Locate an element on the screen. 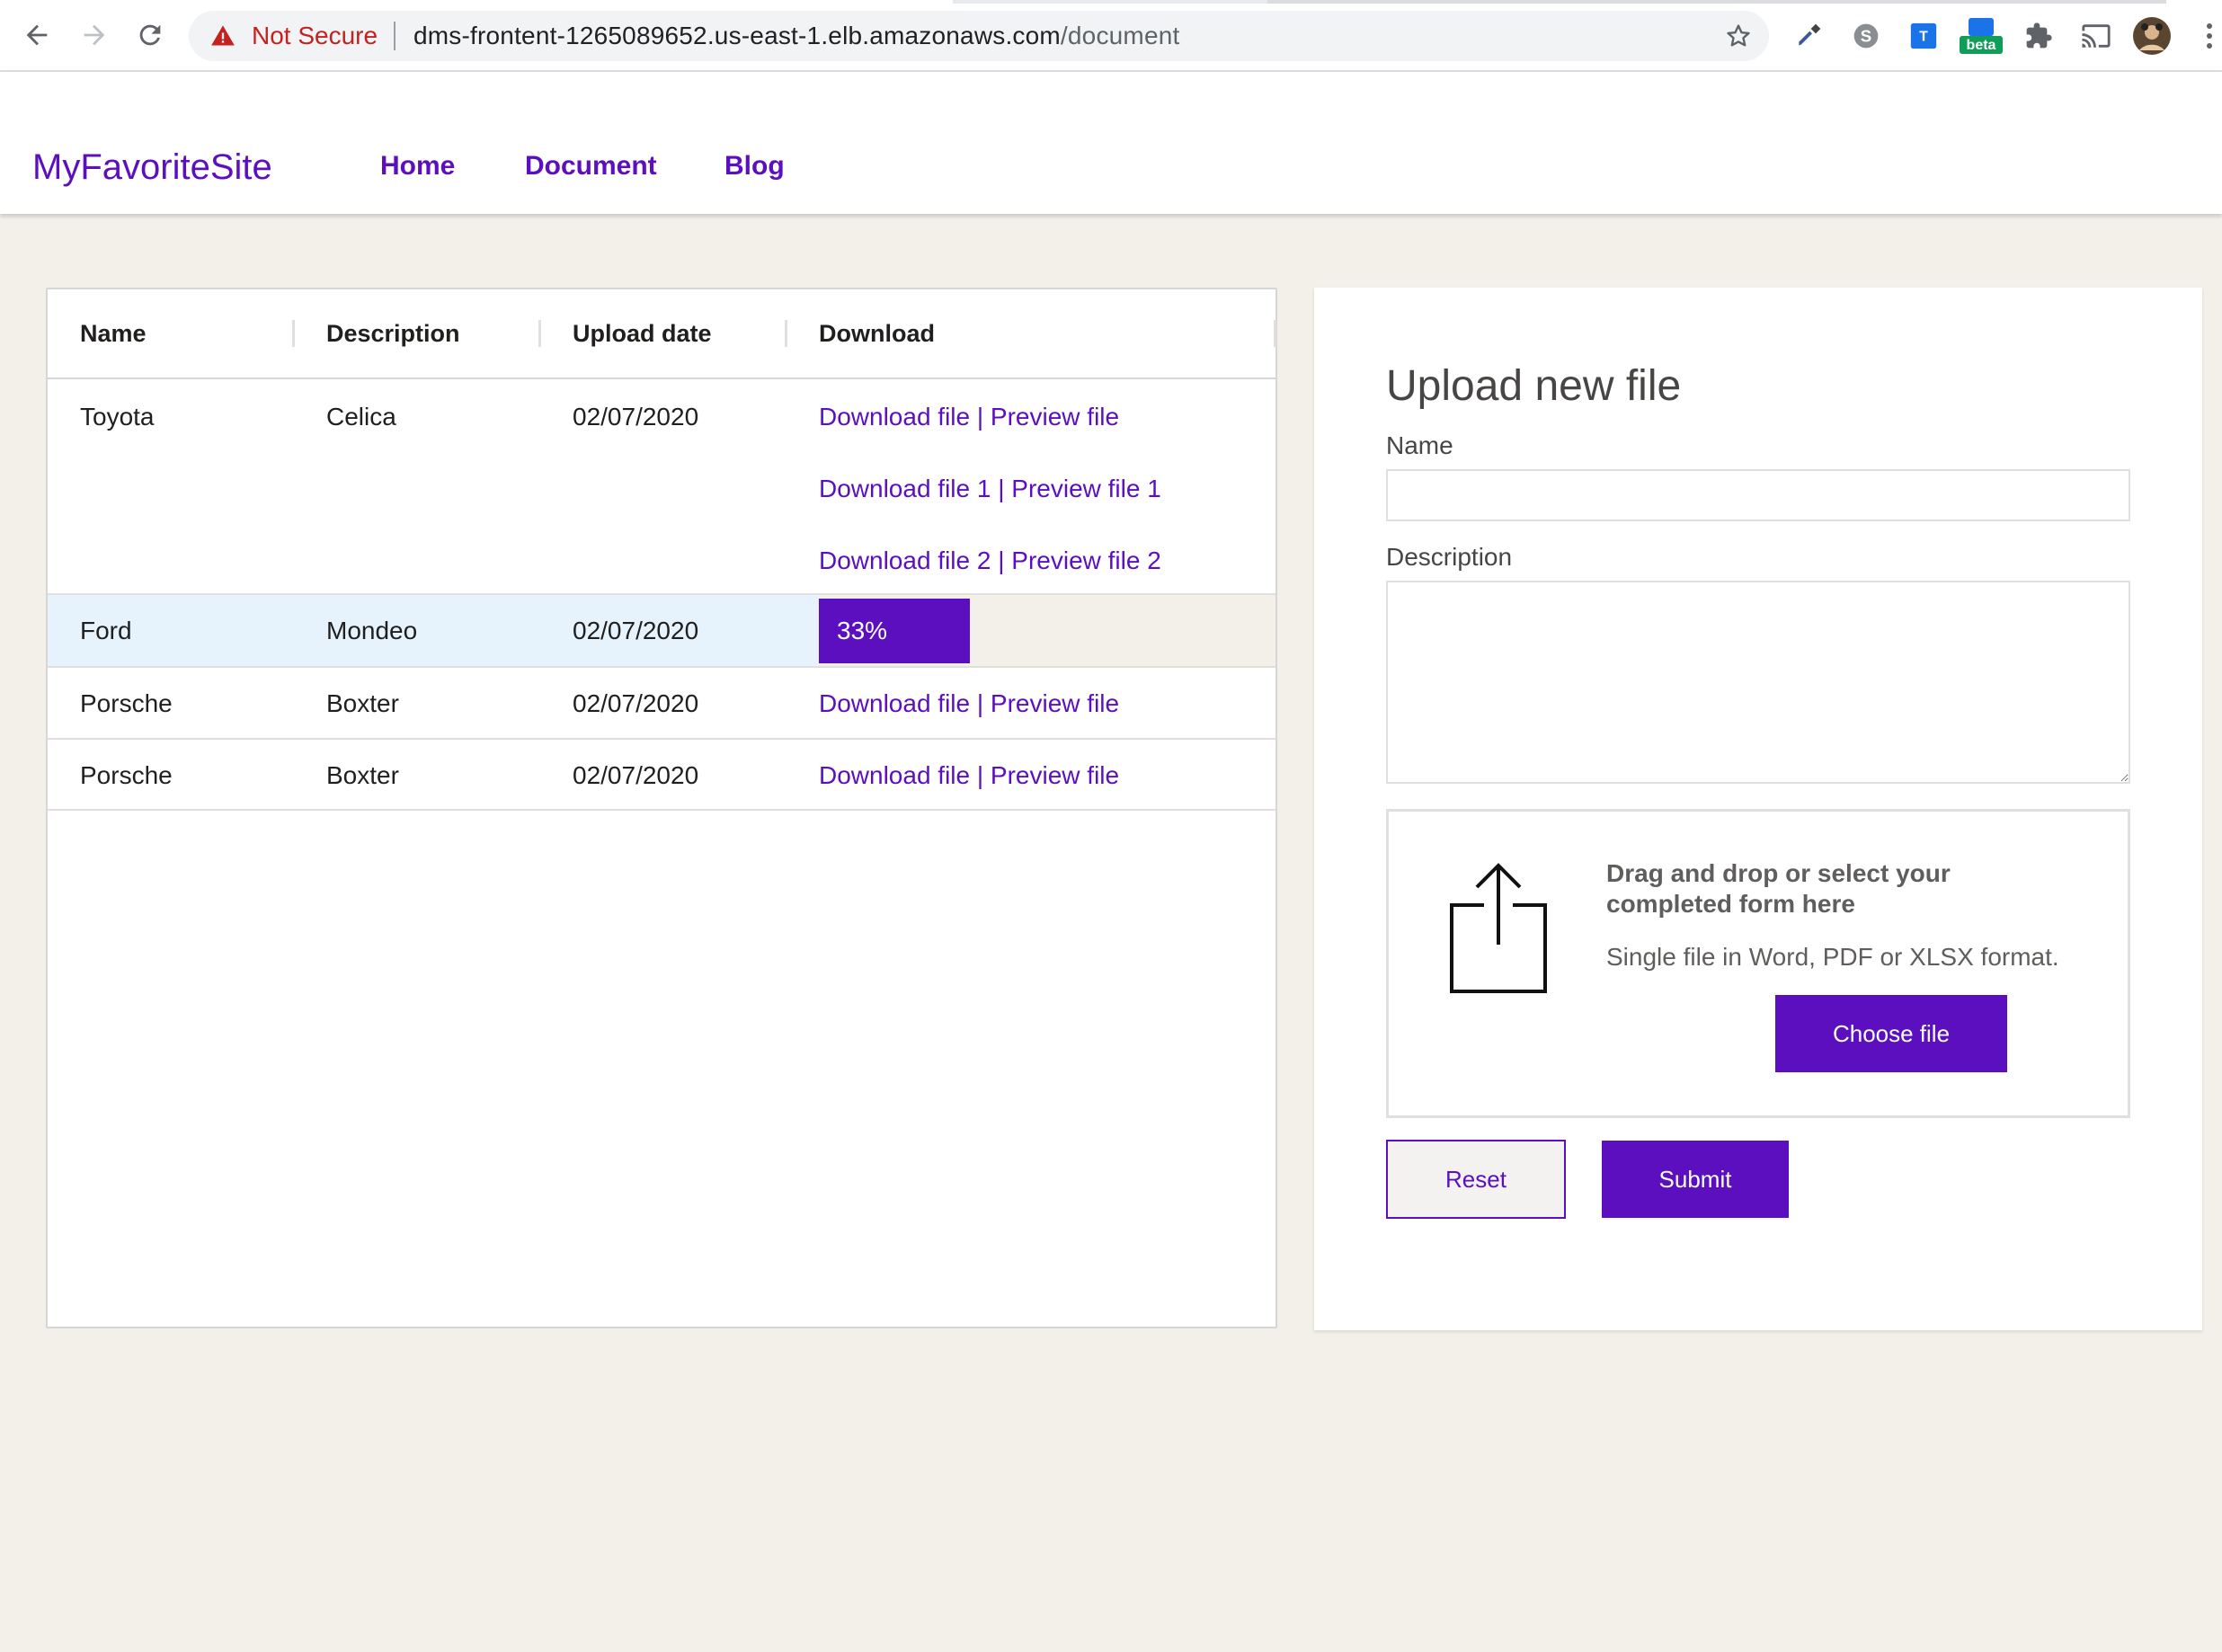 This screenshot has width=2222, height=1652. translate-icon: T is located at coordinates (1923, 36).